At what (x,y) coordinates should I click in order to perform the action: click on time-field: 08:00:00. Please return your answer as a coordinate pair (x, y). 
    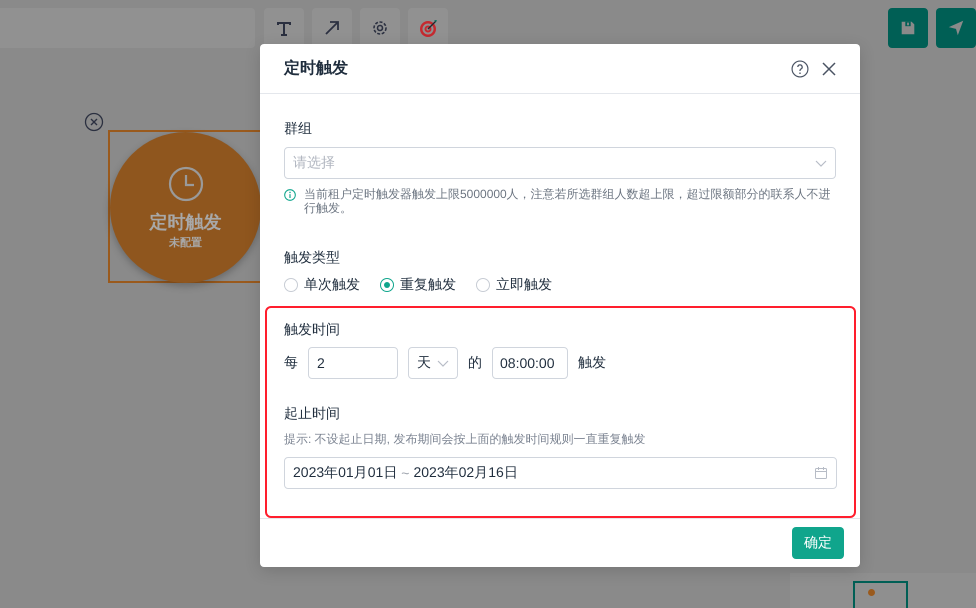
    Looking at the image, I should click on (530, 363).